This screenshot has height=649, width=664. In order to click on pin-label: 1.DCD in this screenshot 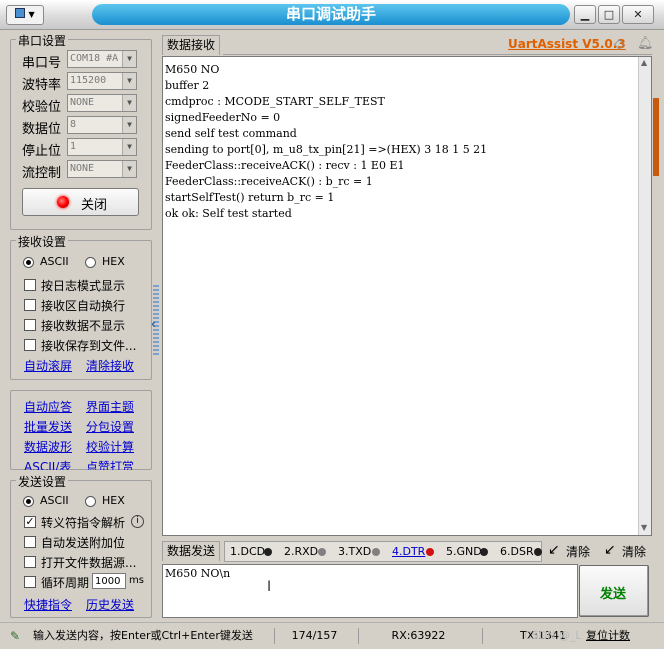, I will do `click(247, 551)`.